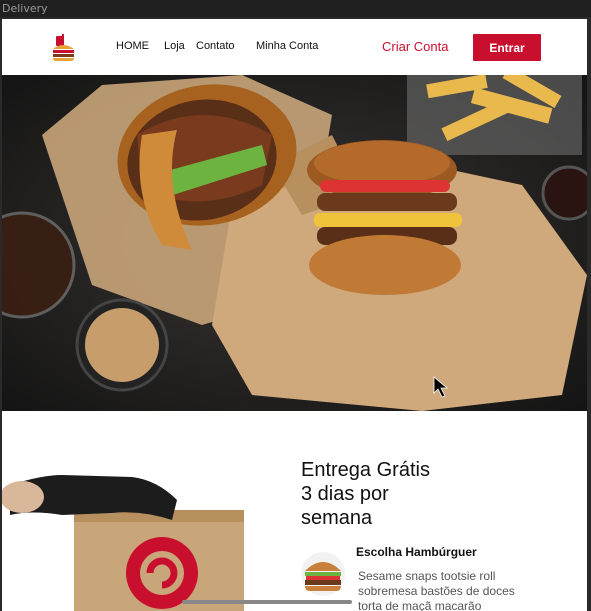 The height and width of the screenshot is (611, 591). I want to click on promo-title-line-2: 3 dias por, so click(345, 494).